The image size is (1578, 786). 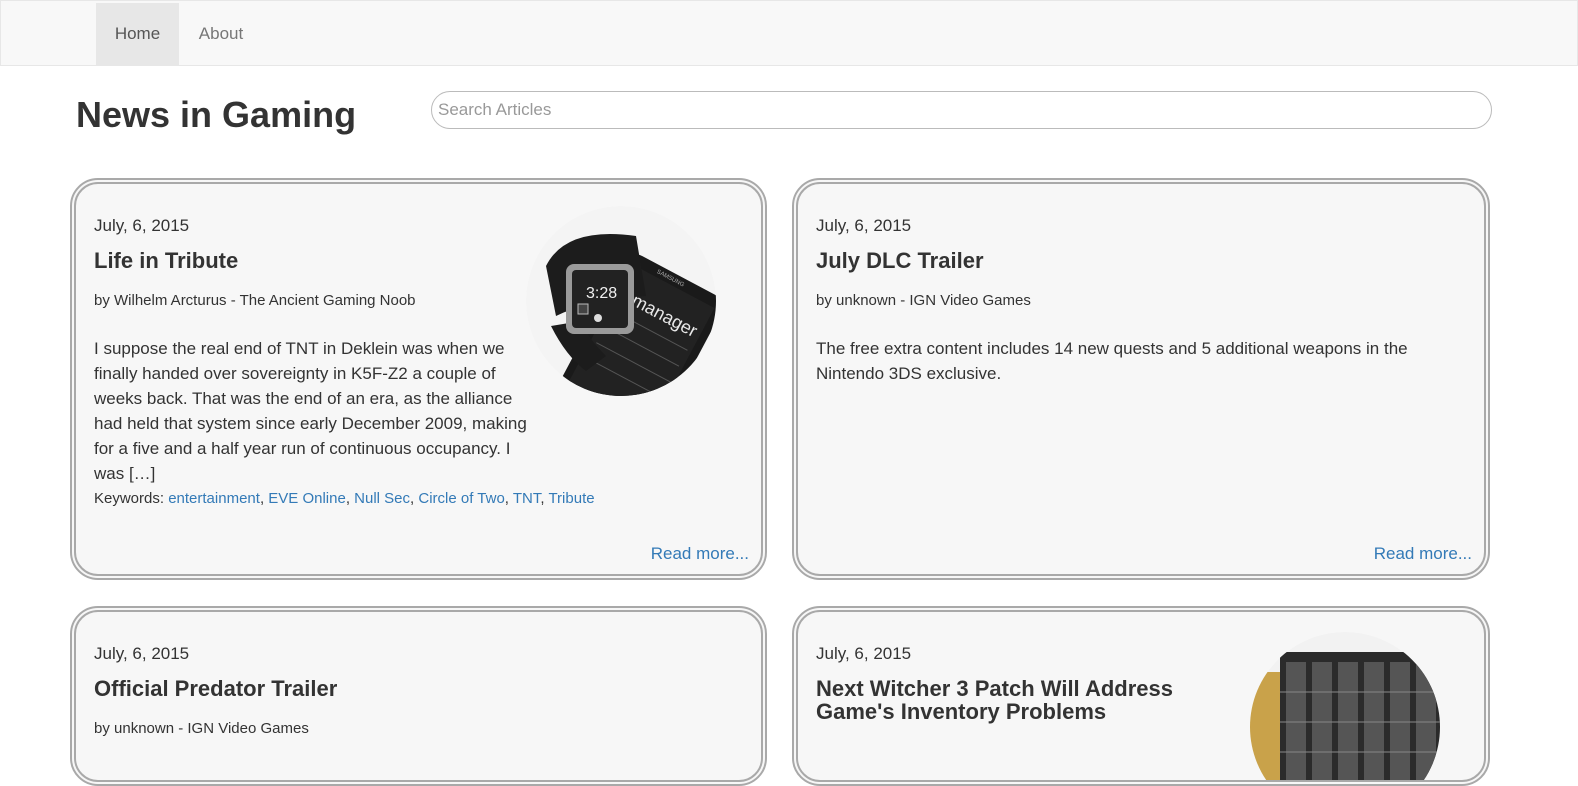 I want to click on keywords-label: Keywords:, so click(x=129, y=498).